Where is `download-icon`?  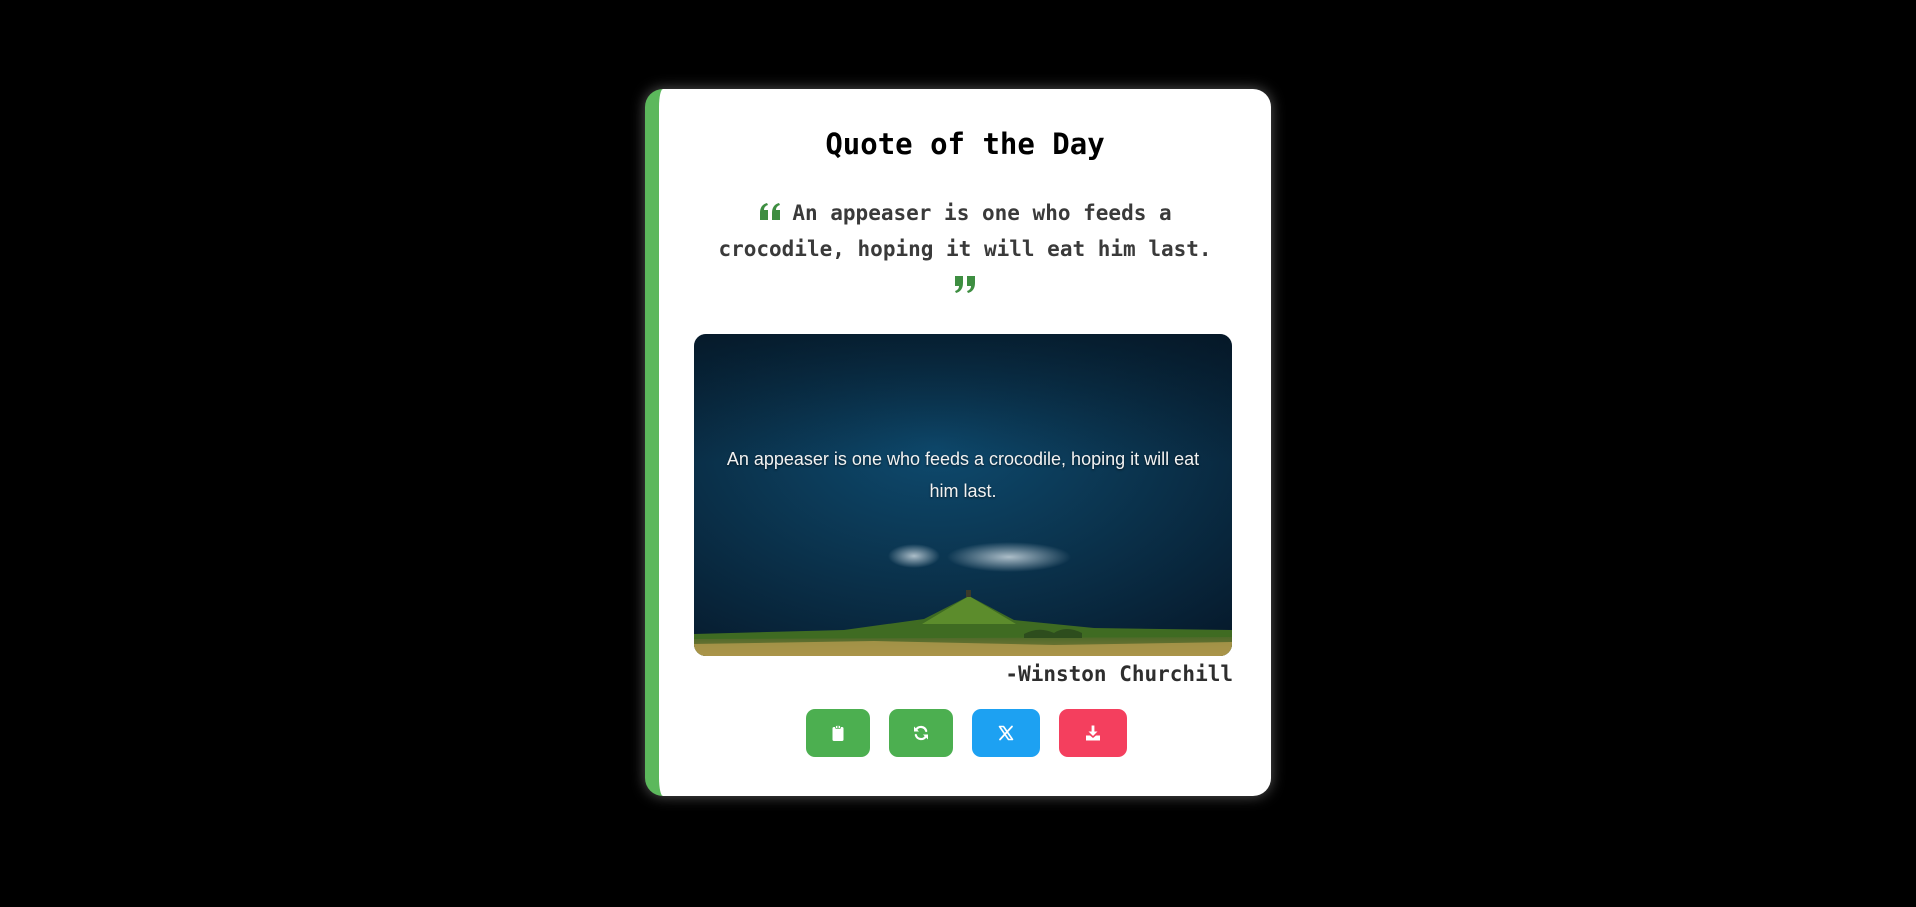 download-icon is located at coordinates (1093, 733).